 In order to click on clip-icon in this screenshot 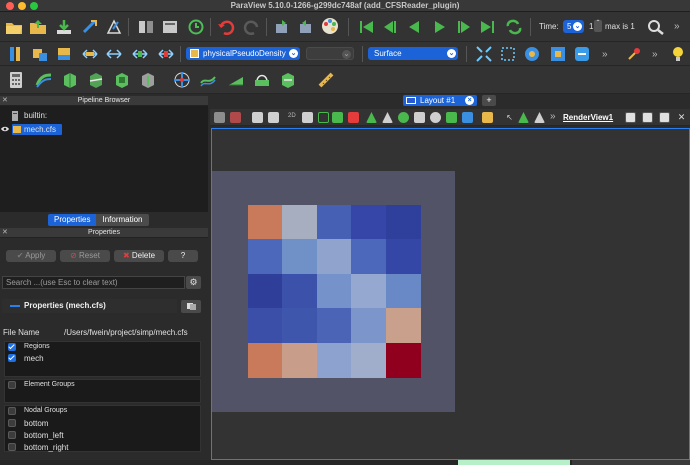, I will do `click(70, 80)`.